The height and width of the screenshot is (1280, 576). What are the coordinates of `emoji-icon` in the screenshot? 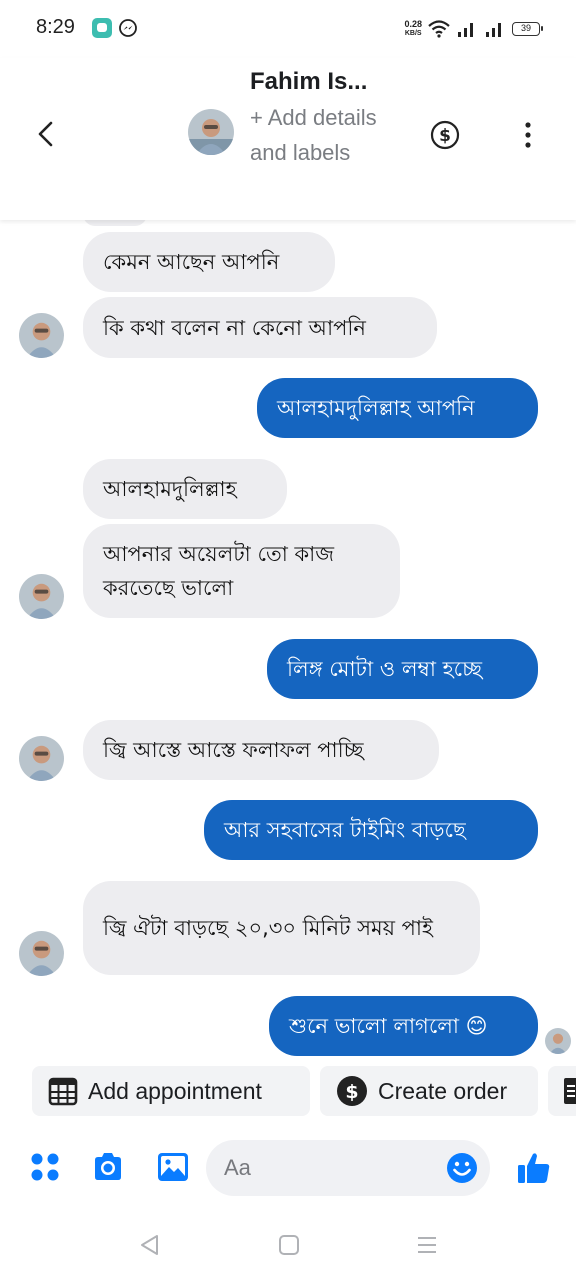 It's located at (462, 1168).